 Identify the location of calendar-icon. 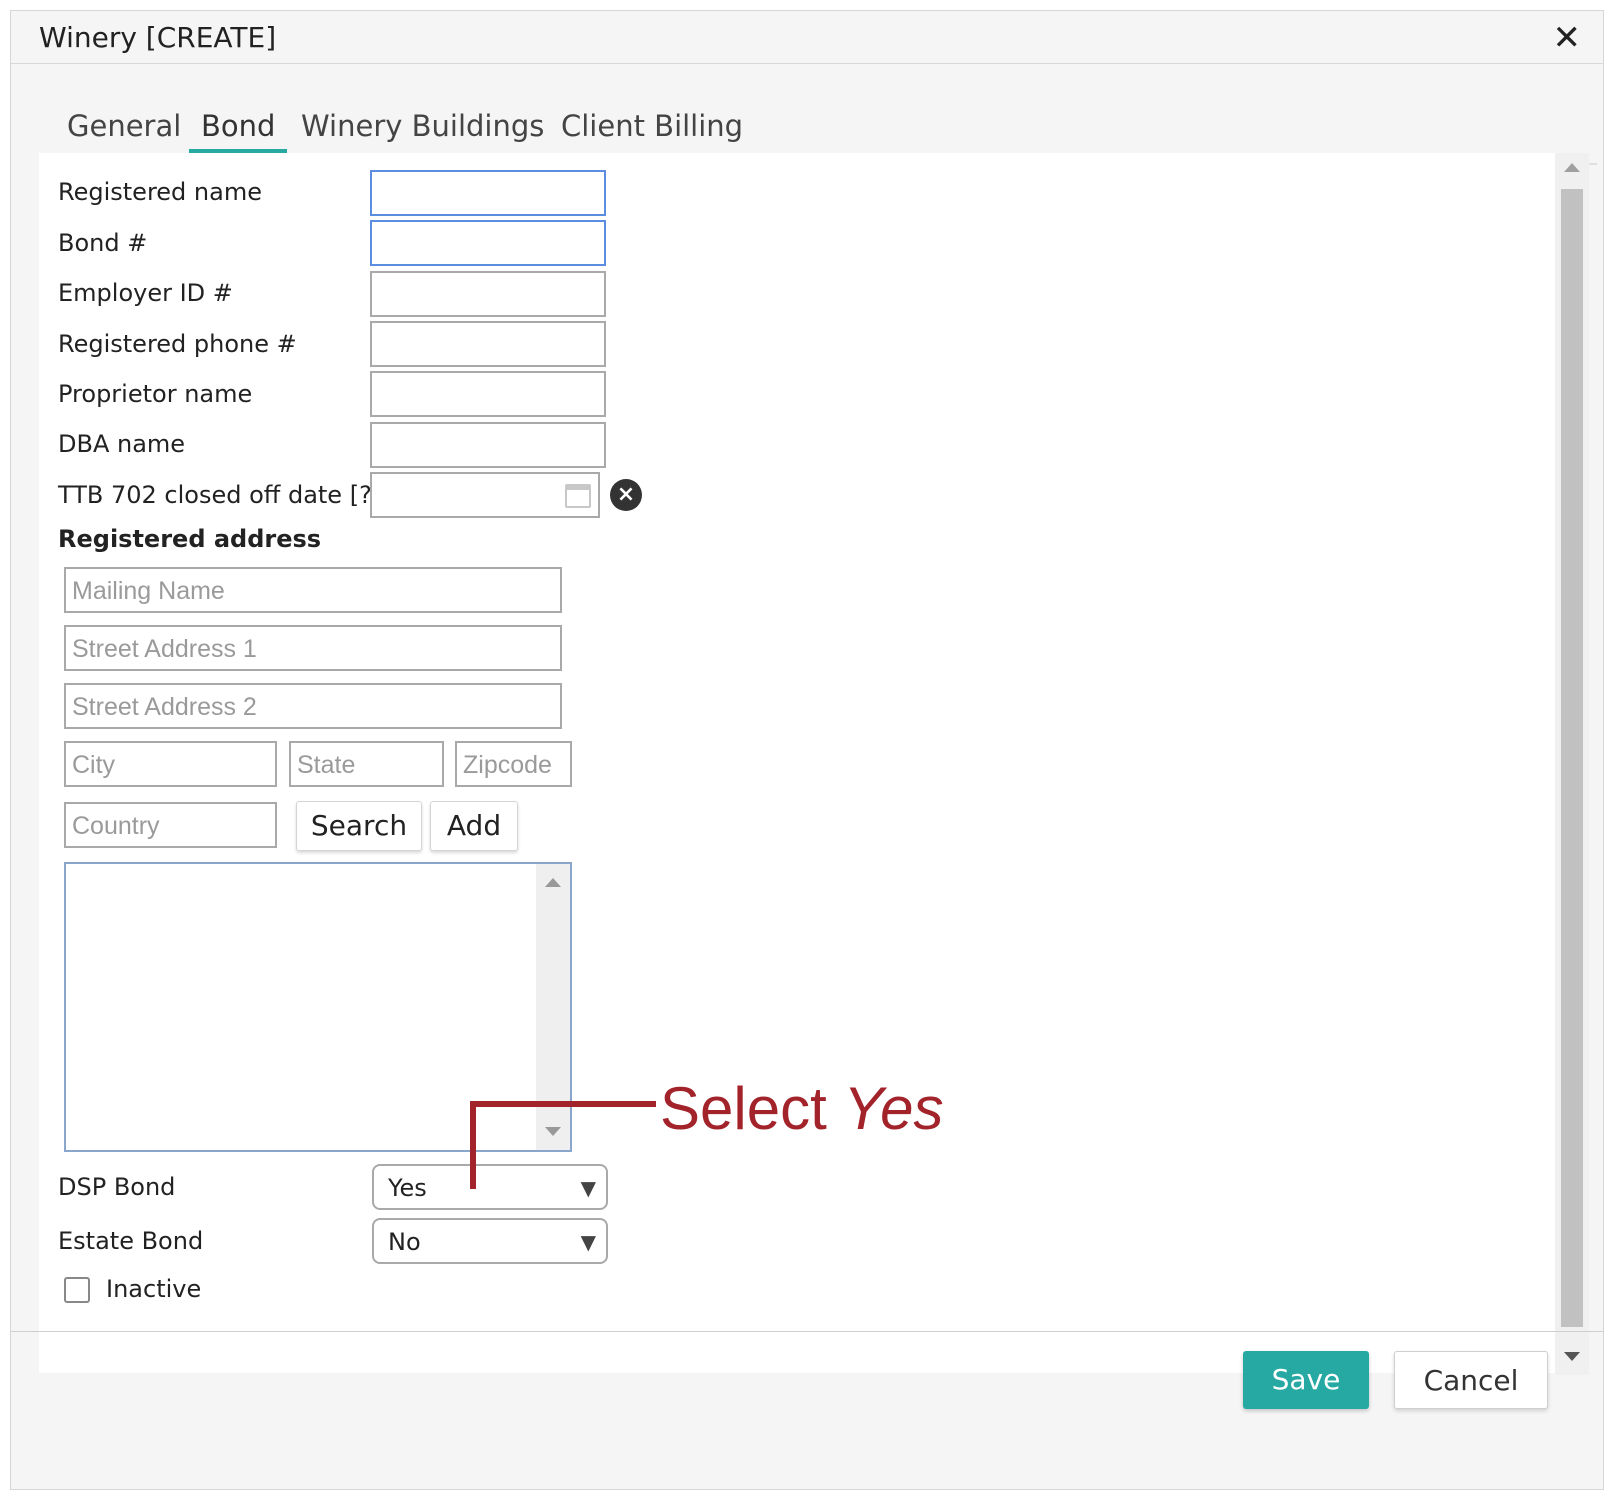
(578, 496).